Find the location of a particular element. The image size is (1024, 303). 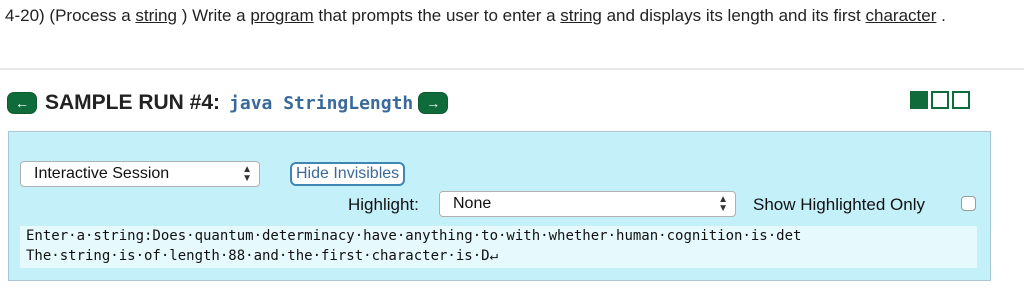

link-string-2: string is located at coordinates (581, 15).